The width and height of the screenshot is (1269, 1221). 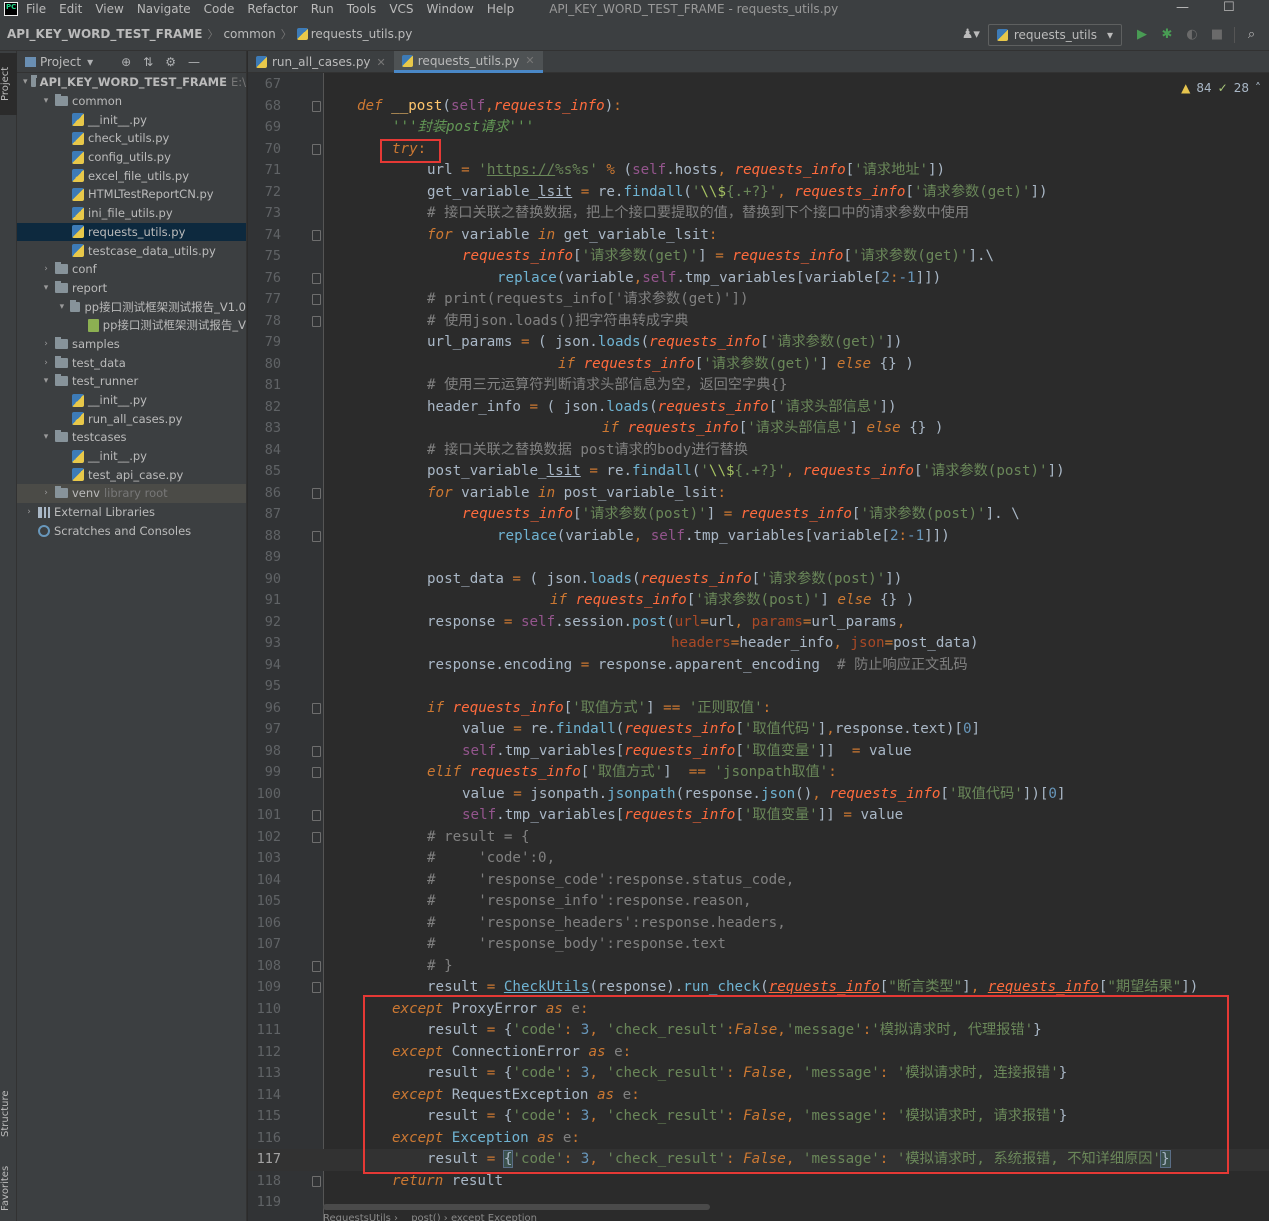 What do you see at coordinates (131, 213) in the screenshot?
I see `tree-item: ini_file_utils.py` at bounding box center [131, 213].